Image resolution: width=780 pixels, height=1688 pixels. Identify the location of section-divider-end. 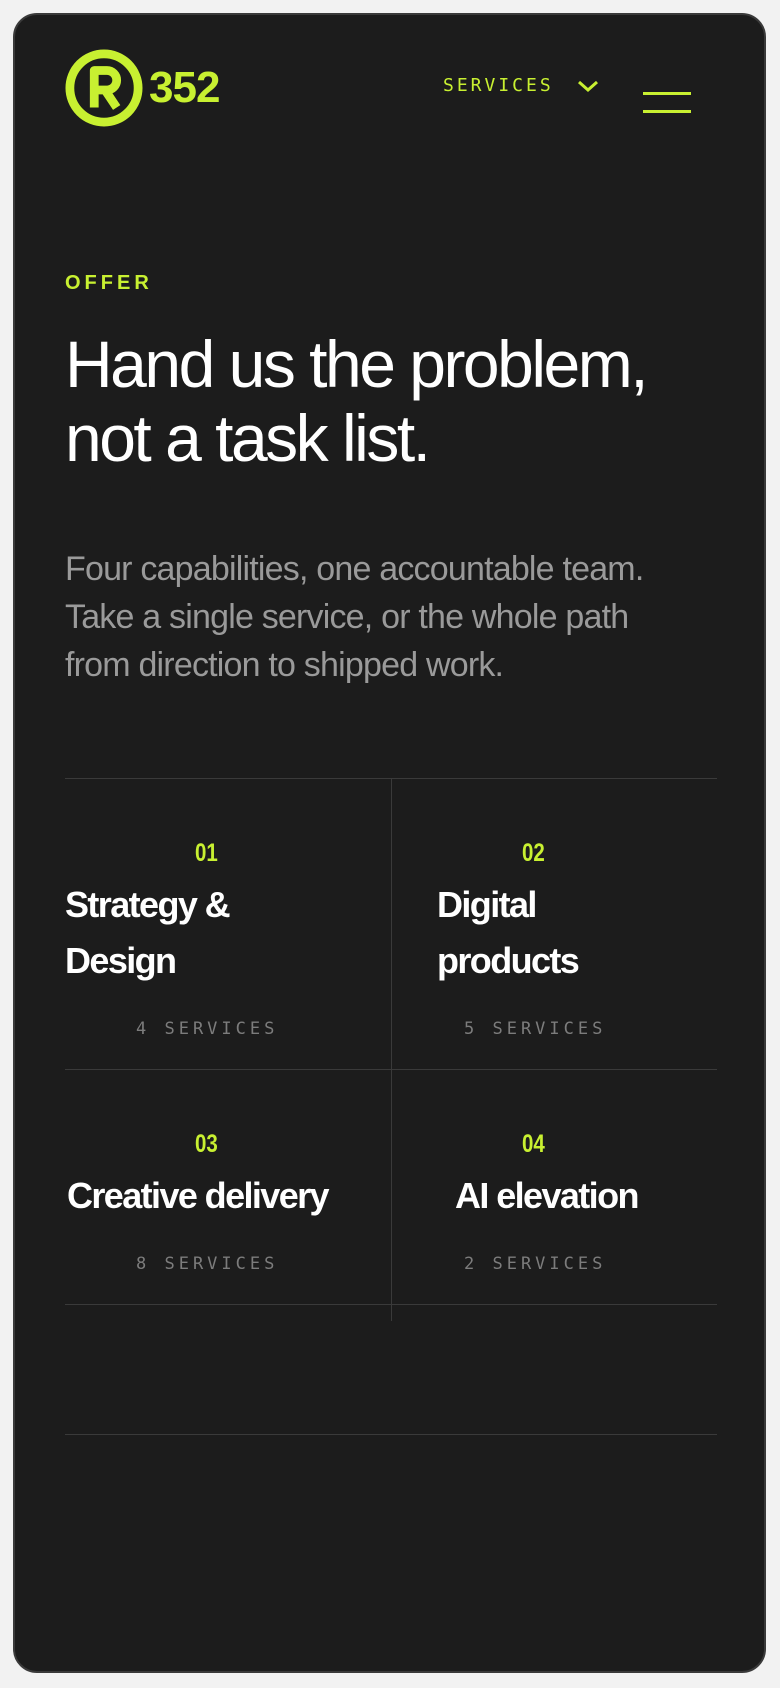
(391, 1434).